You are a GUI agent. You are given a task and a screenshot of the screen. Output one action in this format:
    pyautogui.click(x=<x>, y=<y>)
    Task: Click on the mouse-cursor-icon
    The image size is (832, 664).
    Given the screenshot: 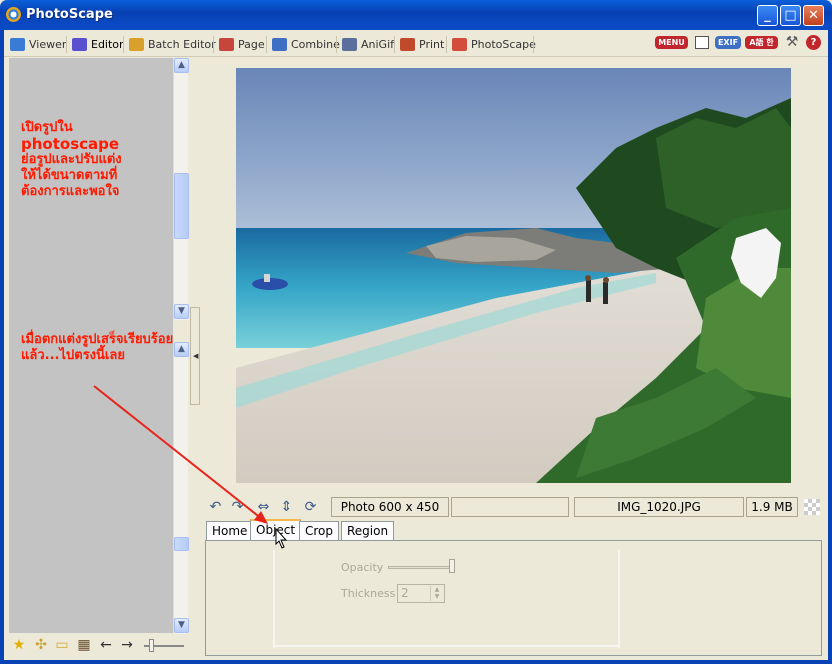 What is the action you would take?
    pyautogui.click(x=281, y=538)
    